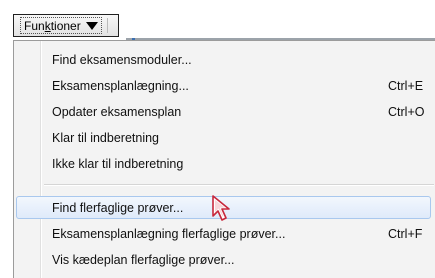 The image size is (435, 278). What do you see at coordinates (91, 25) in the screenshot?
I see `caret-down-icon` at bounding box center [91, 25].